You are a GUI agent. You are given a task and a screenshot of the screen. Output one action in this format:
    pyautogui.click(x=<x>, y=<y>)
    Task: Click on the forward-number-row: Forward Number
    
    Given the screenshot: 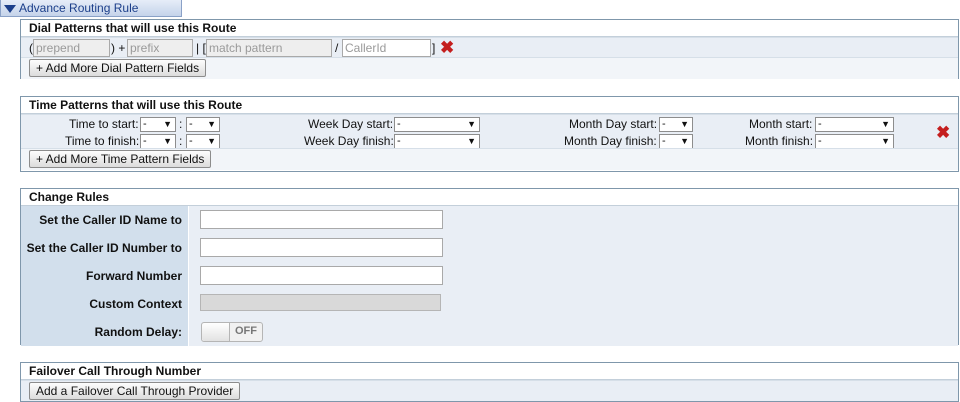 What is the action you would take?
    pyautogui.click(x=489, y=276)
    